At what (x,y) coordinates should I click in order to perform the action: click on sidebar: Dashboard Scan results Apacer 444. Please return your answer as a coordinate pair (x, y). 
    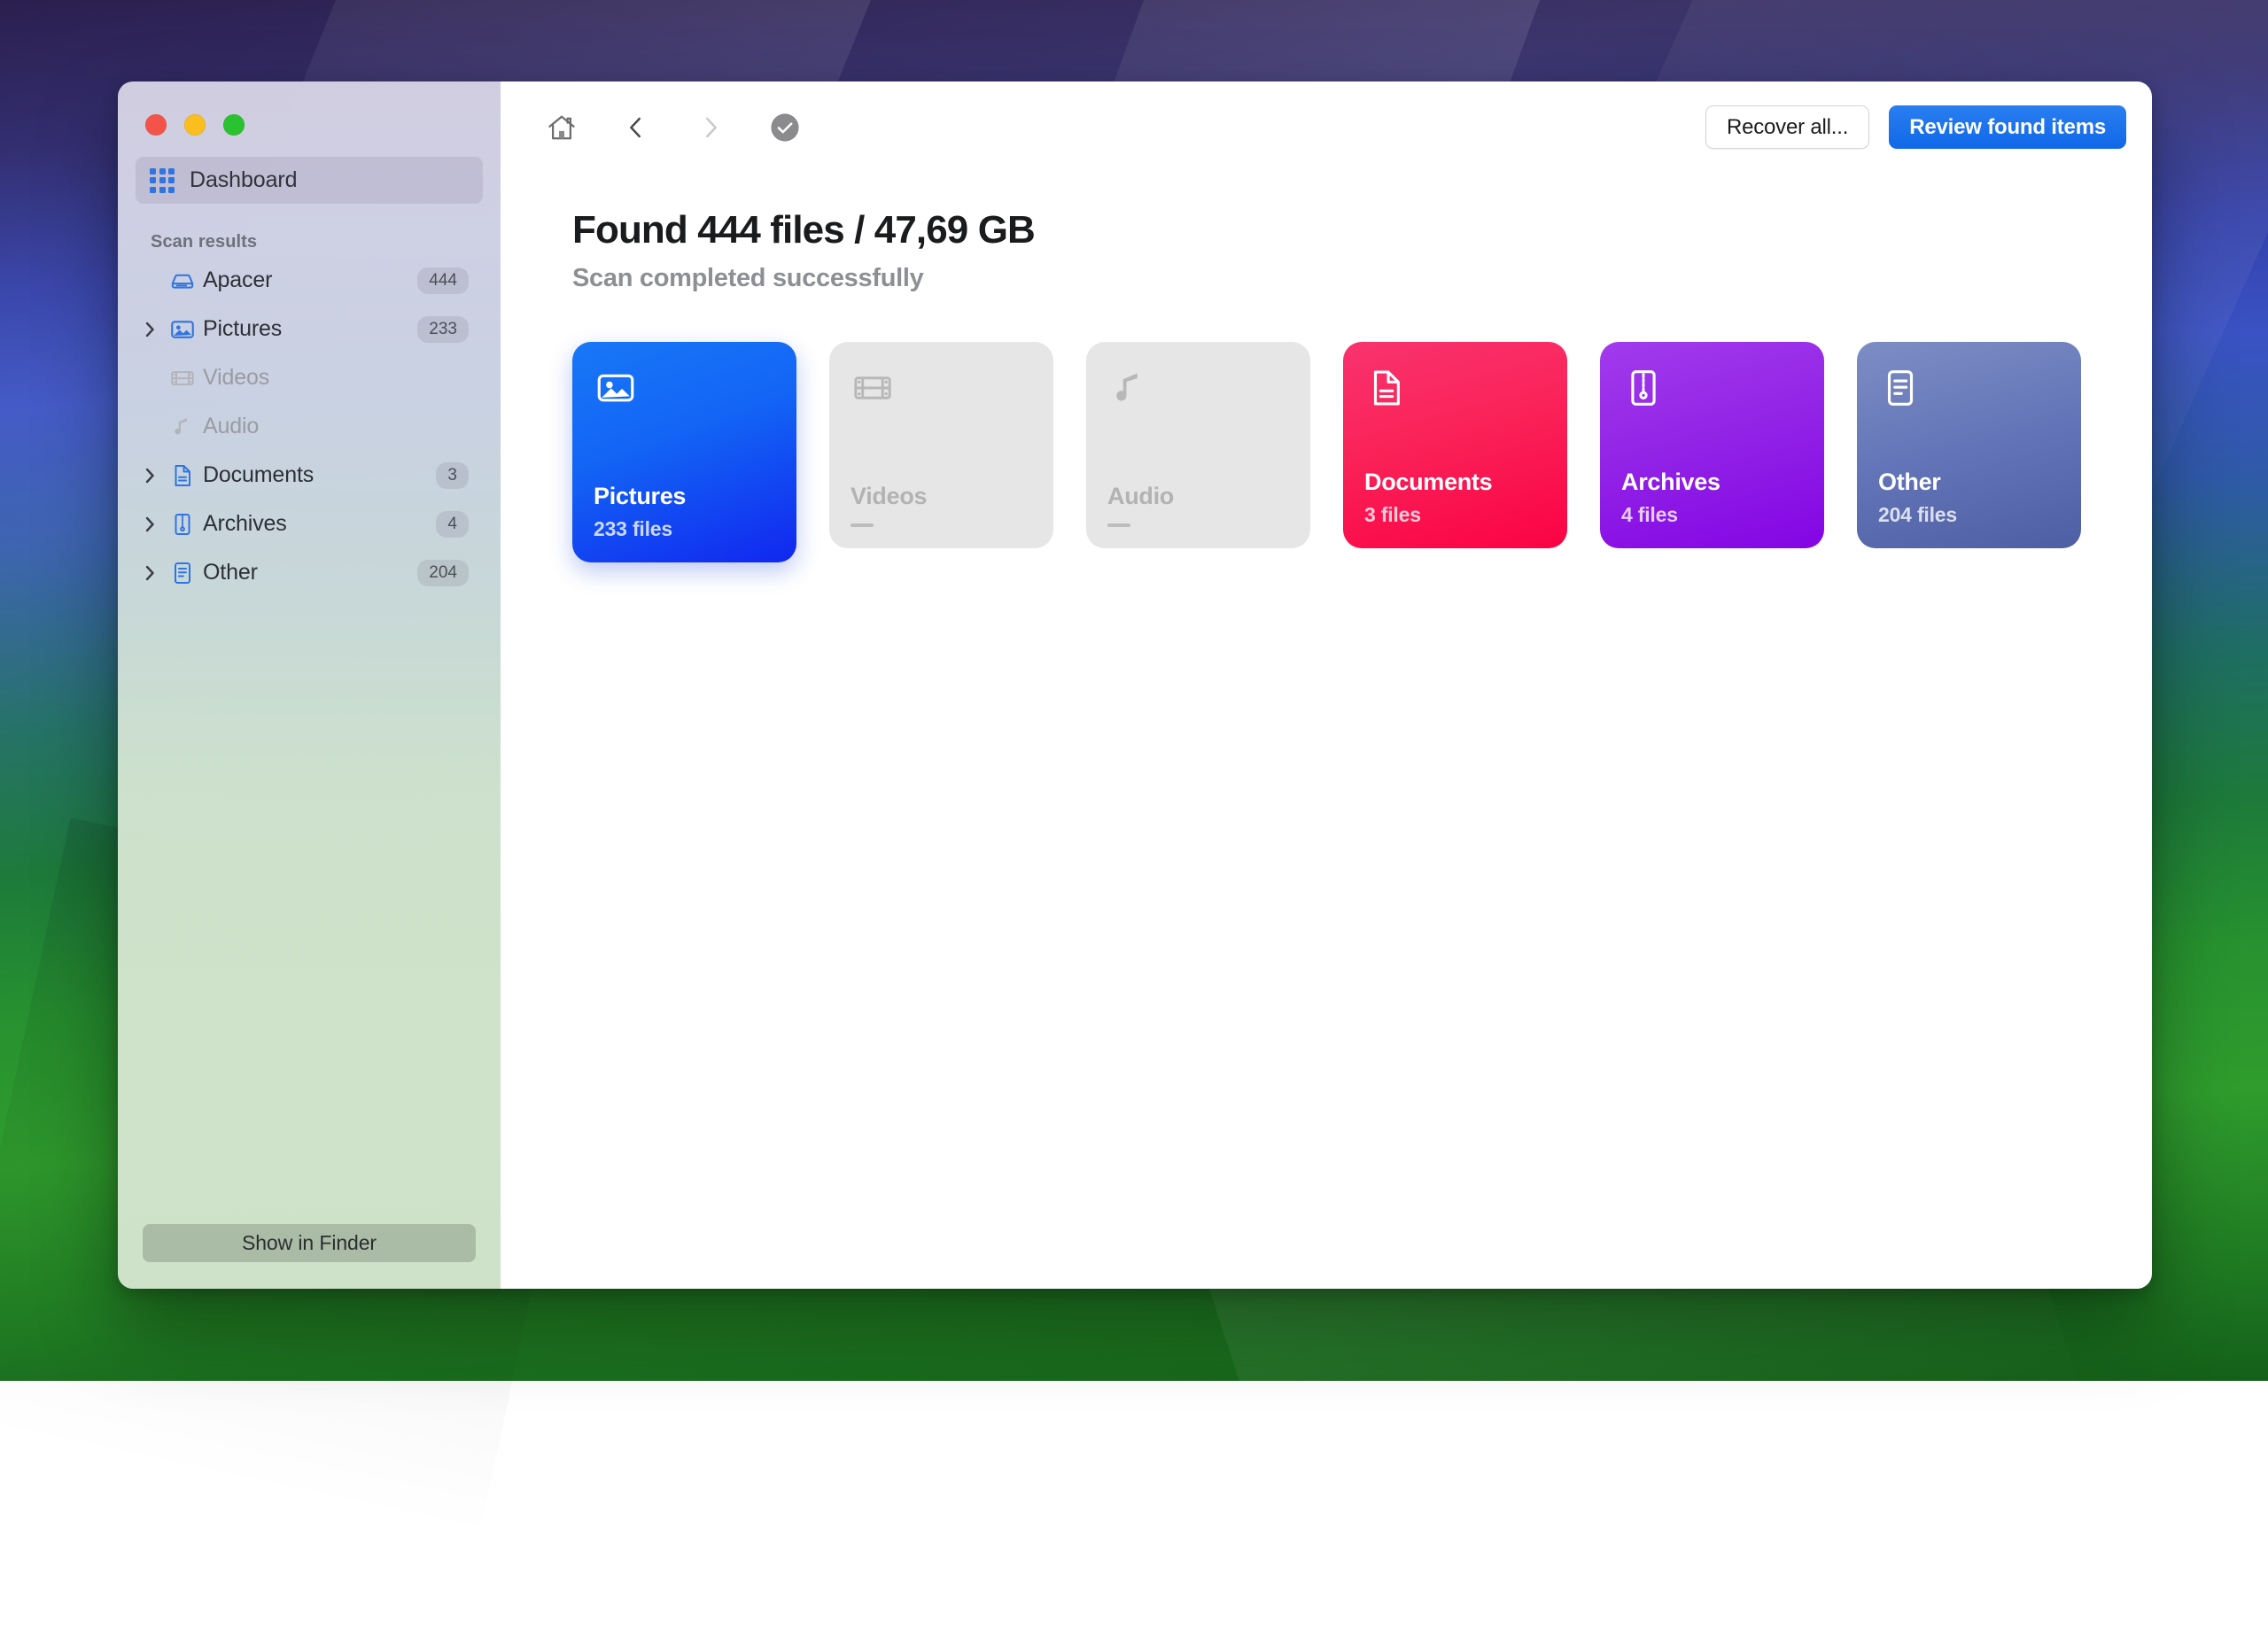
    Looking at the image, I should click on (309, 685).